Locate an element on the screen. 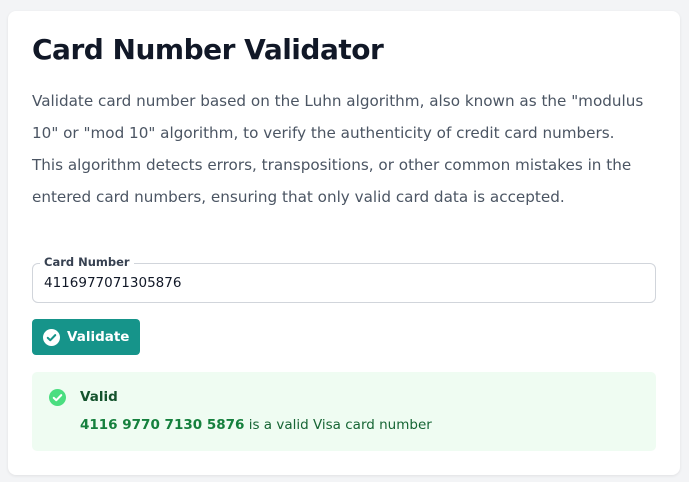 This screenshot has width=689, height=482. card-number-input is located at coordinates (344, 283).